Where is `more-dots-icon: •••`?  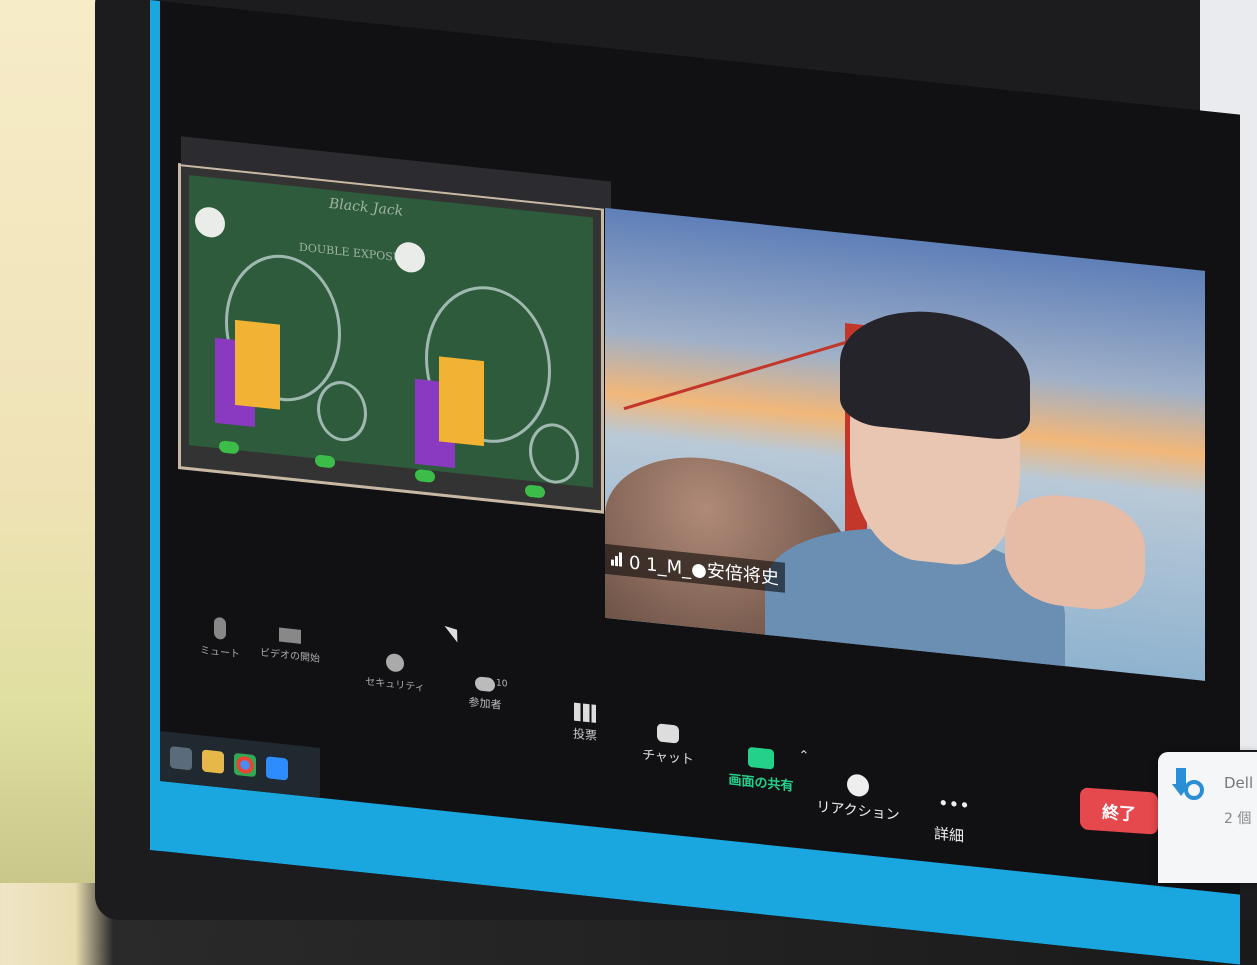
more-dots-icon: ••• is located at coordinates (954, 805).